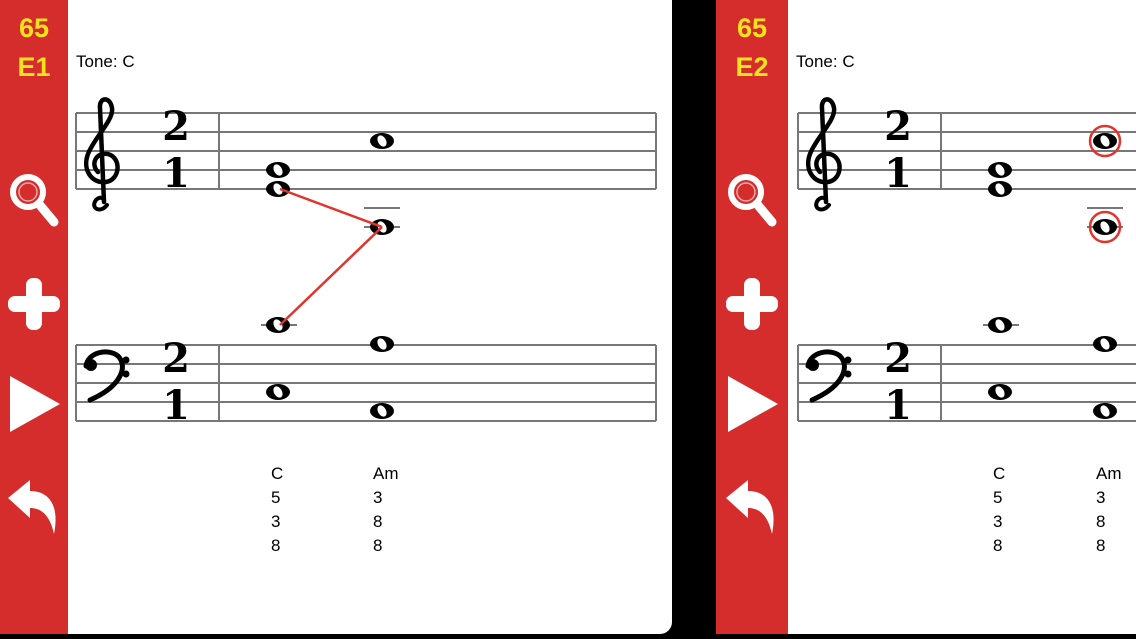 This screenshot has height=639, width=1136. I want to click on exercise-code: E2, so click(752, 67).